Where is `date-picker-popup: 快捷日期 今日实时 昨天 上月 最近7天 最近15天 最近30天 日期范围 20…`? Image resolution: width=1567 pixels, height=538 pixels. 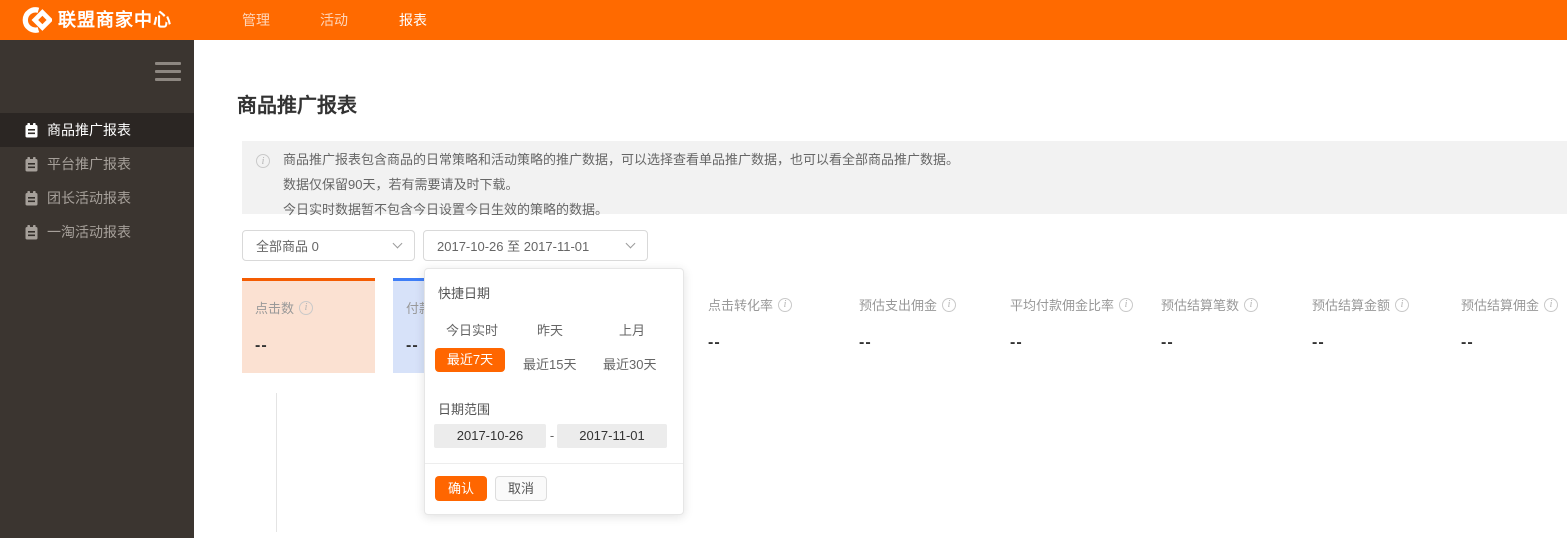 date-picker-popup: 快捷日期 今日实时 昨天 上月 最近7天 最近15天 最近30天 日期范围 20… is located at coordinates (554, 391).